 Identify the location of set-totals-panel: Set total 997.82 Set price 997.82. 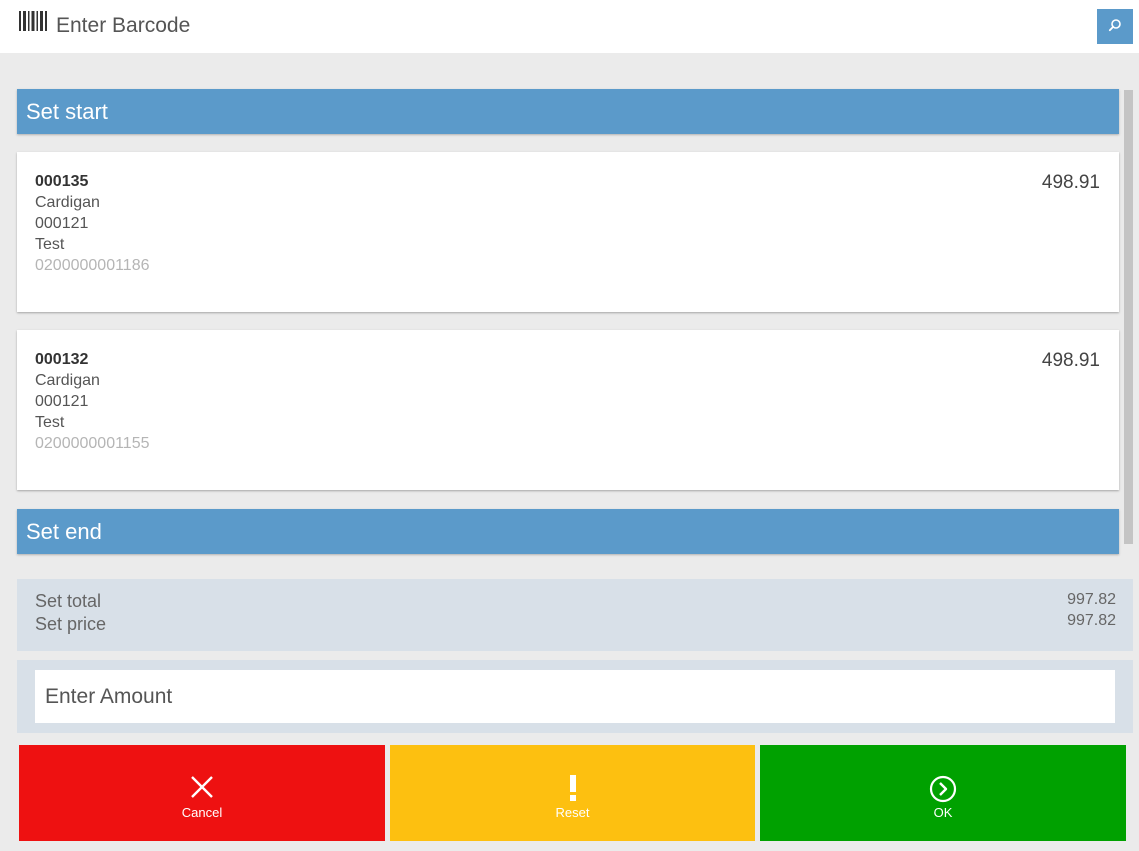
(575, 615).